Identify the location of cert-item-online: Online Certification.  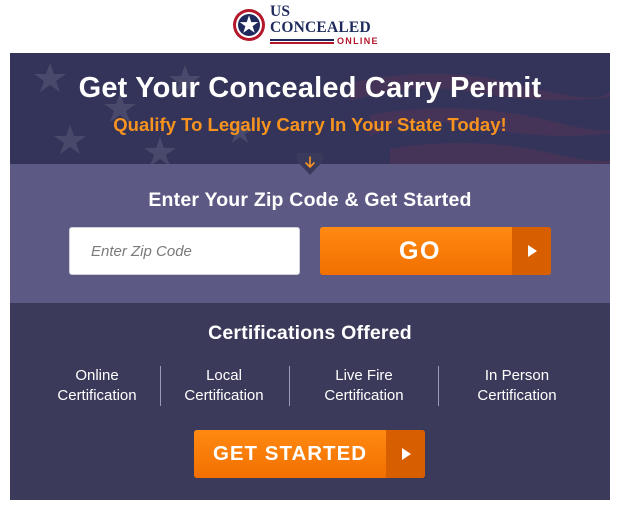
(97, 386).